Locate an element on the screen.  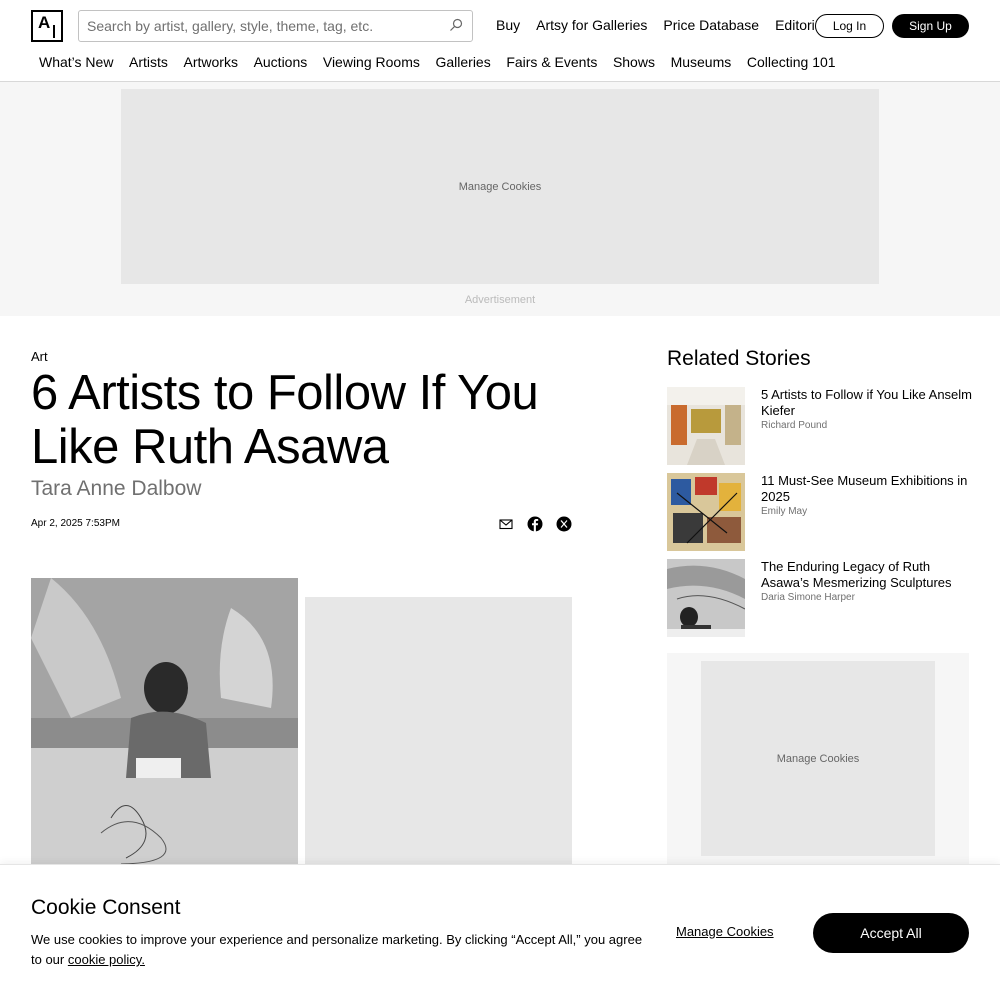
link-price-database: Price Database is located at coordinates (711, 25).